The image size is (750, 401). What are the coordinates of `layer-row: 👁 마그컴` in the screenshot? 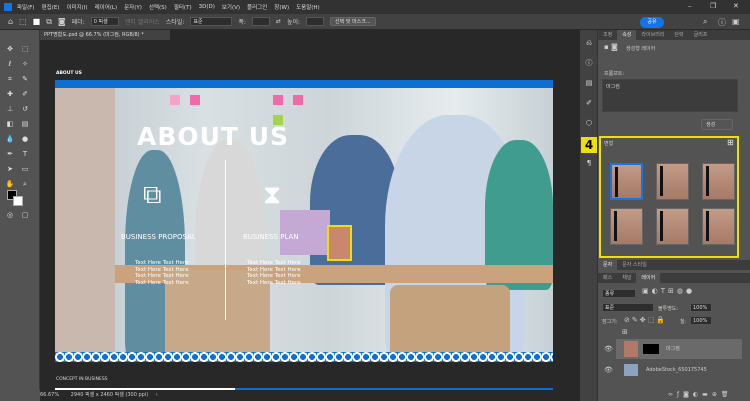 It's located at (673, 349).